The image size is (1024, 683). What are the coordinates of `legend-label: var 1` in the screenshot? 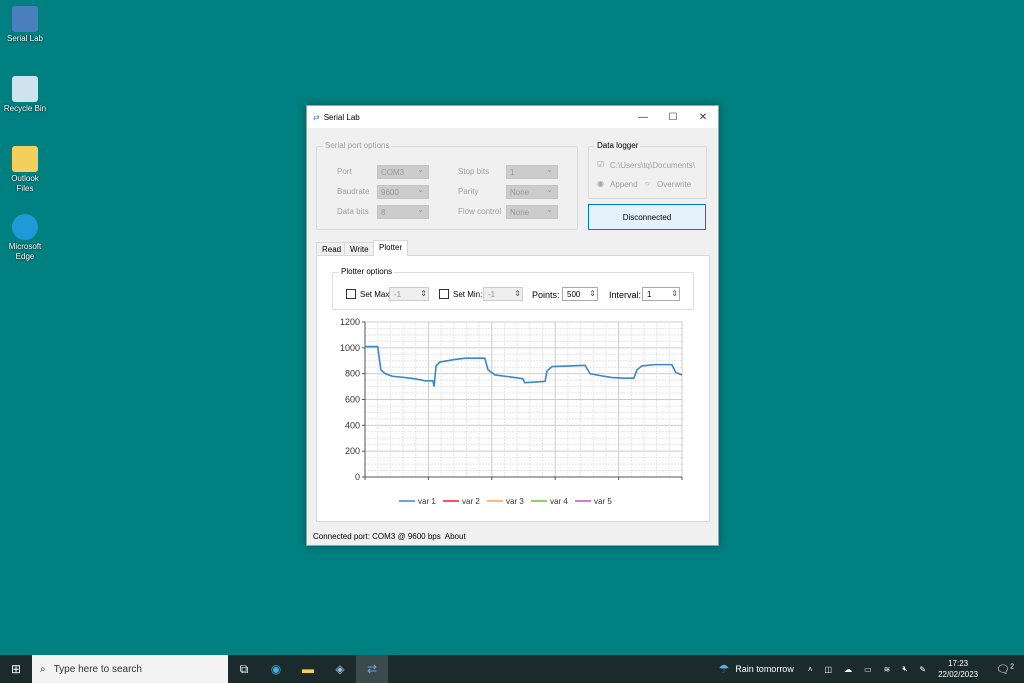 It's located at (427, 501).